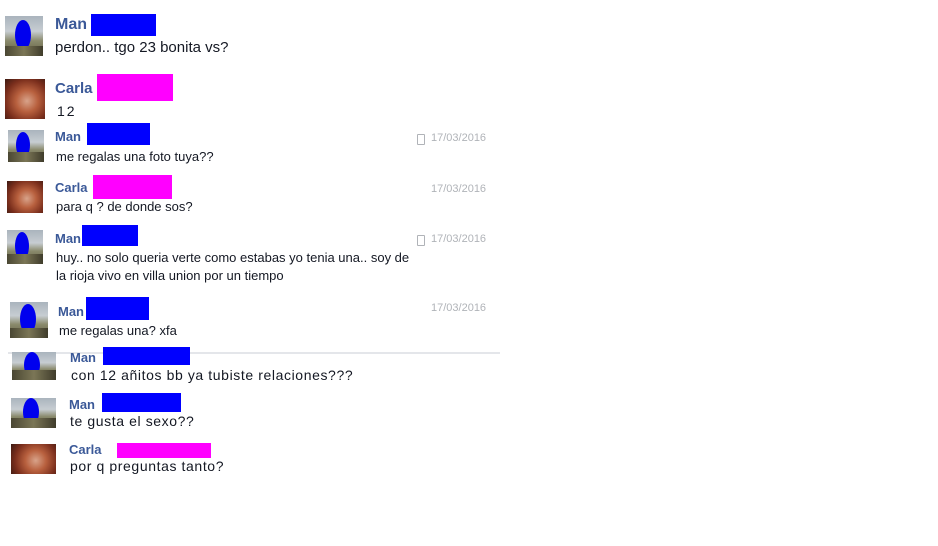 This screenshot has width=938, height=546. What do you see at coordinates (67, 111) in the screenshot?
I see `message-text: 12` at bounding box center [67, 111].